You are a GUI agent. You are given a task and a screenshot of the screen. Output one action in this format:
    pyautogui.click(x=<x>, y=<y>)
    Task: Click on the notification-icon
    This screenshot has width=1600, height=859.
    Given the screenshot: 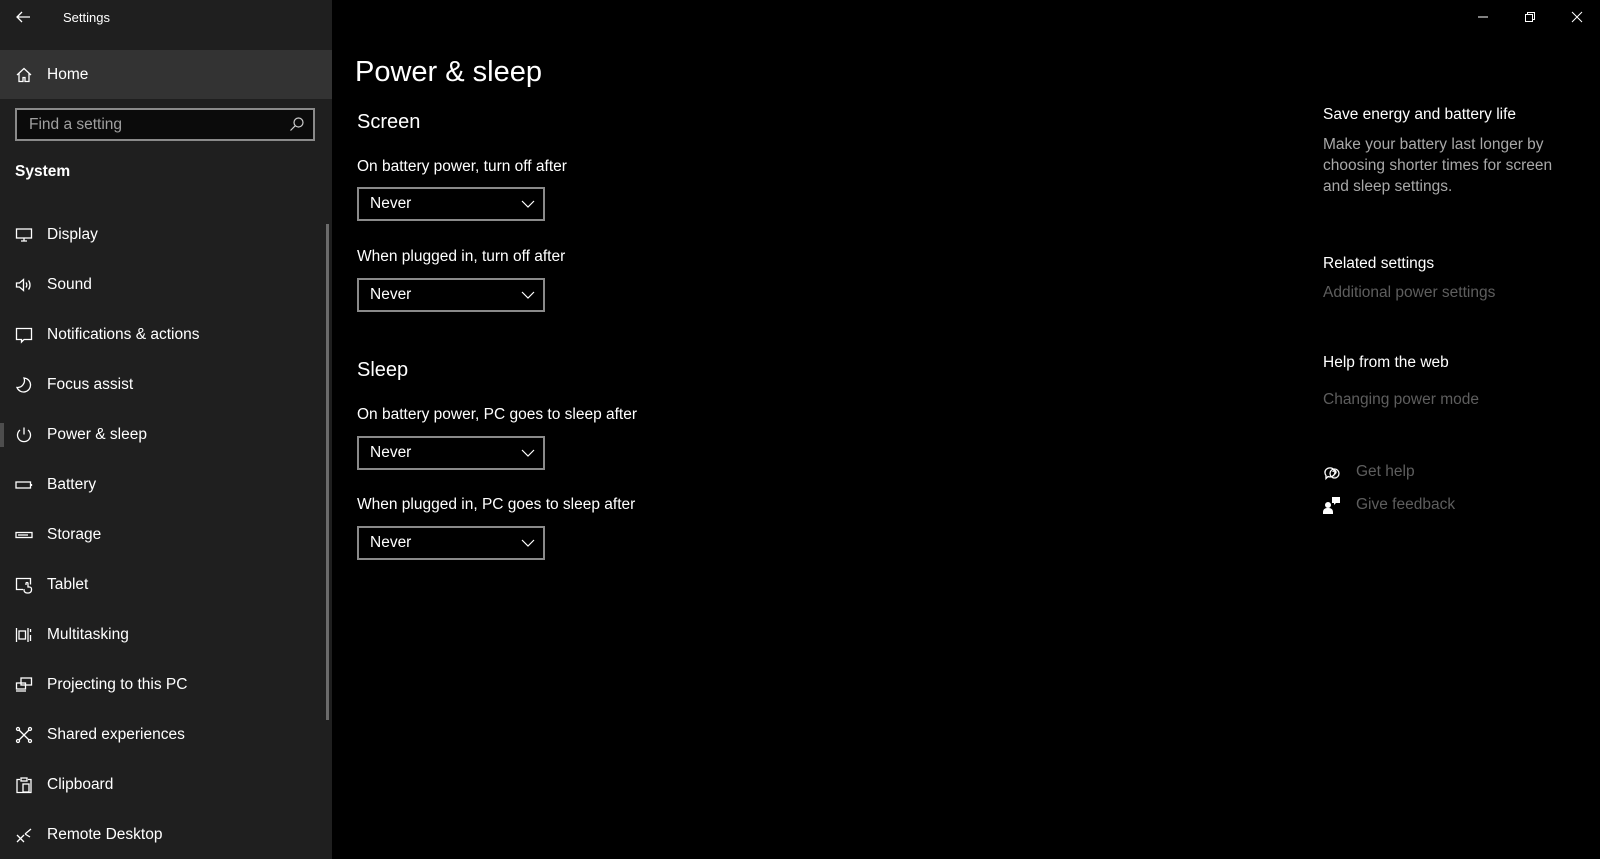 What is the action you would take?
    pyautogui.click(x=24, y=335)
    